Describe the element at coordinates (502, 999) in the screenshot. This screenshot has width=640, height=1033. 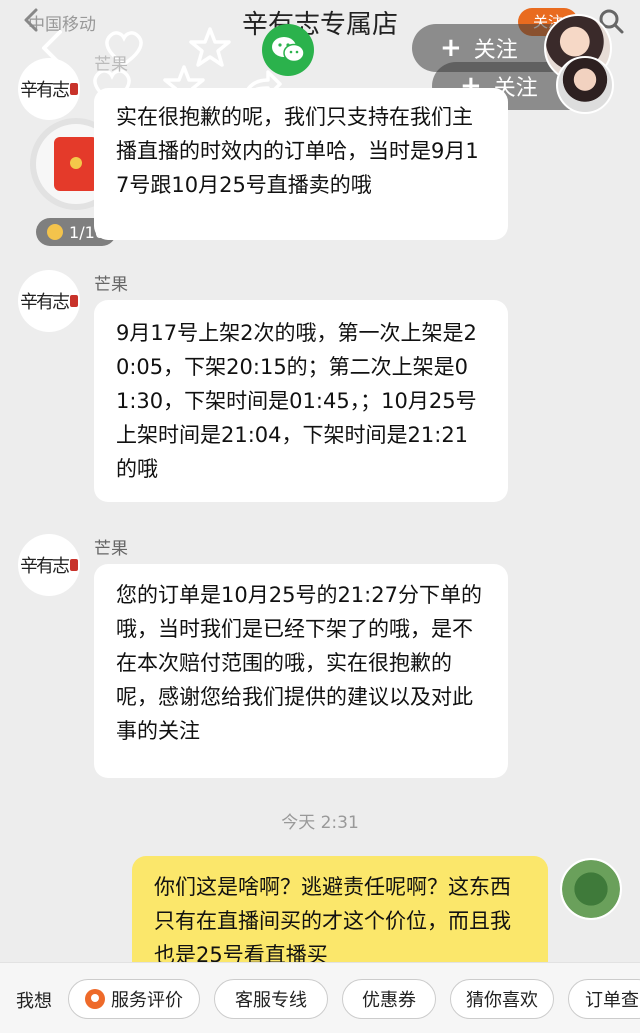
I see `quick-reply-recommend: 猜你喜欢` at that location.